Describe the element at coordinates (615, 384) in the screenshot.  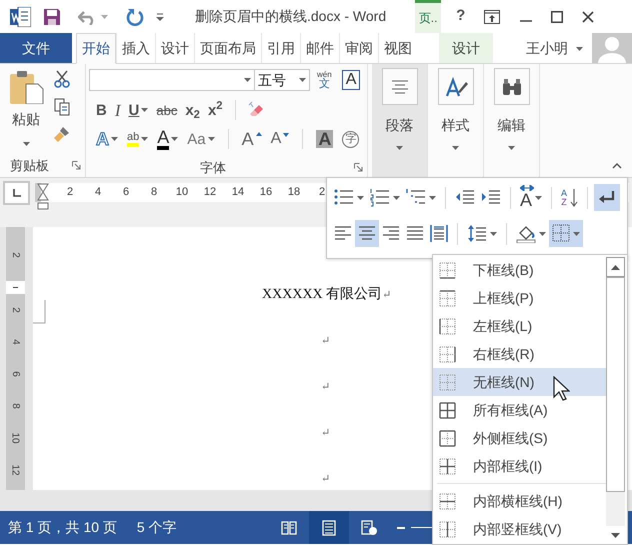
I see `scrollbar-thumb` at that location.